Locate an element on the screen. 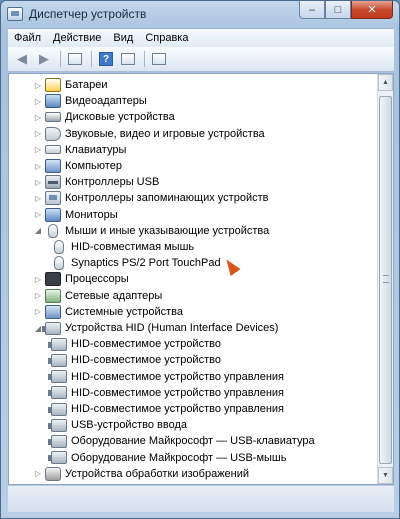 The width and height of the screenshot is (400, 519). tree-child-item: Оборудование Майкрософт — USB-мышь is located at coordinates (167, 458).